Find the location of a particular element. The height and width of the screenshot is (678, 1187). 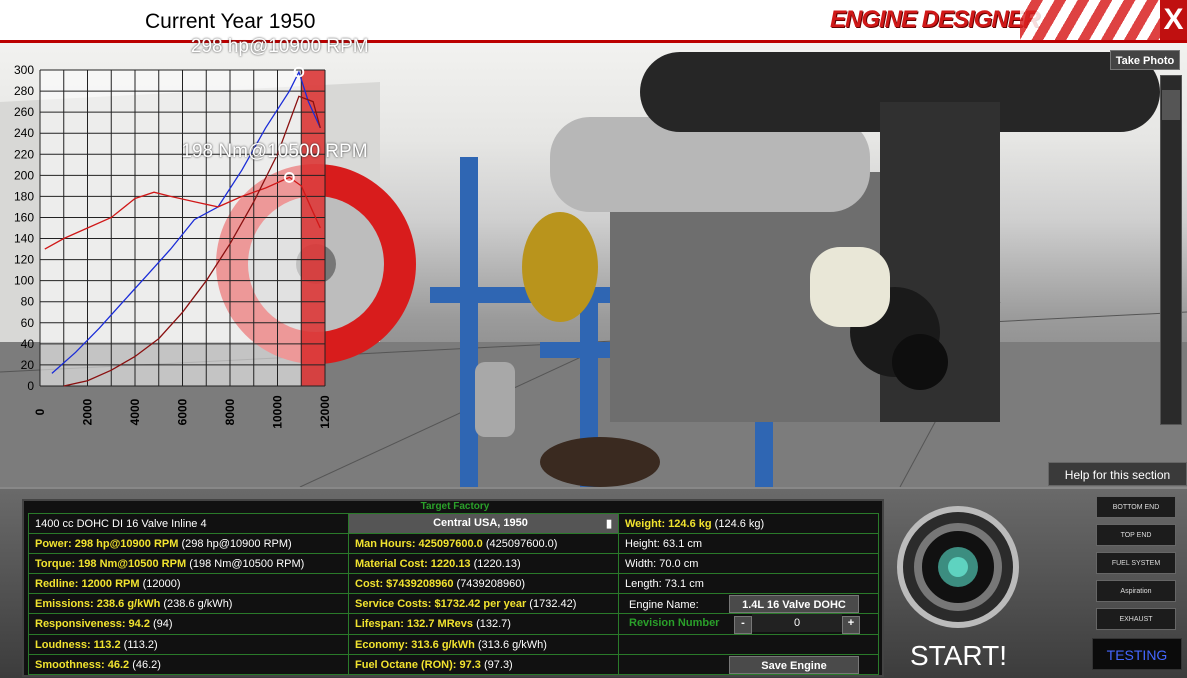

stat-value: (313.6 g/kWh) is located at coordinates (512, 644).